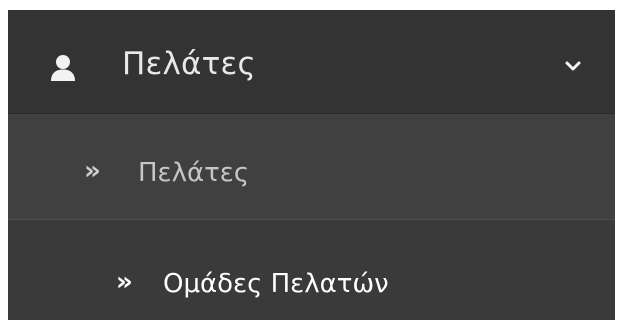  What do you see at coordinates (189, 64) in the screenshot?
I see `menu-group-label: Πελάτες` at bounding box center [189, 64].